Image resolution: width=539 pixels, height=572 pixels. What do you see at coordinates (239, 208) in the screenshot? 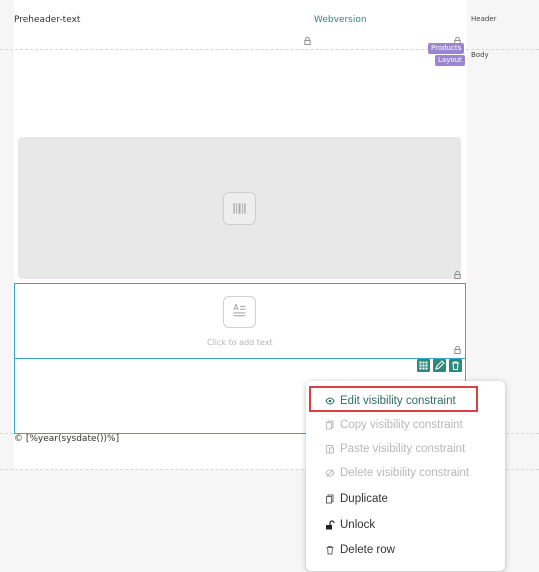
I see `barcode-icon` at bounding box center [239, 208].